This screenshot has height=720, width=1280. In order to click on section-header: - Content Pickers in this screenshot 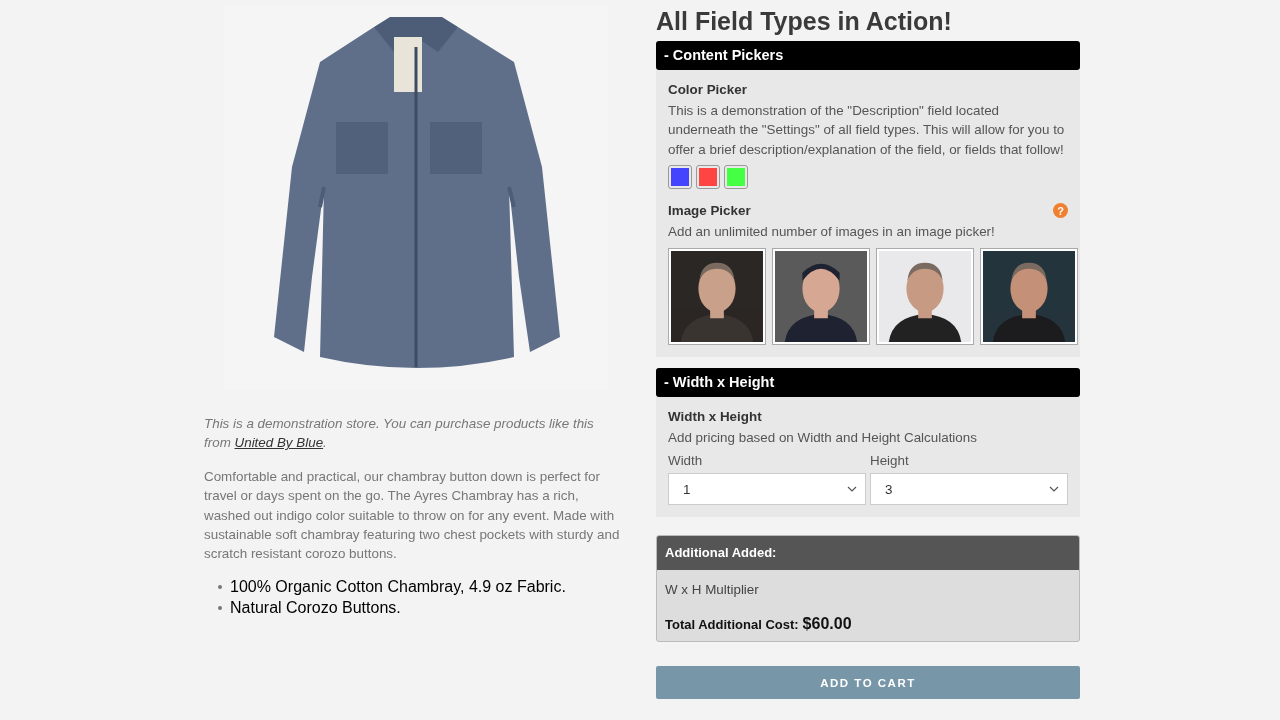, I will do `click(868, 55)`.